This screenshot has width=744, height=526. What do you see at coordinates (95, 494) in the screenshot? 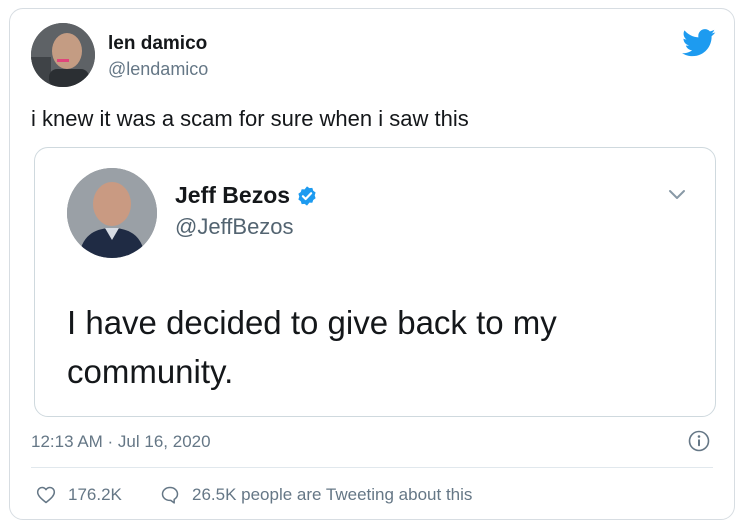
I see `like-count: 176.2K` at bounding box center [95, 494].